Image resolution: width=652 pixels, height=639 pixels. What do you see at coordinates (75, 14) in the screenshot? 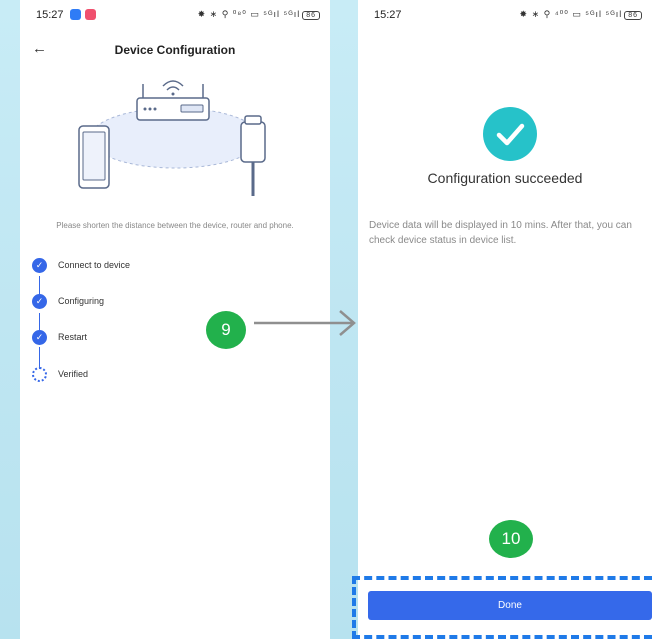
I see `app-notification-icon` at bounding box center [75, 14].